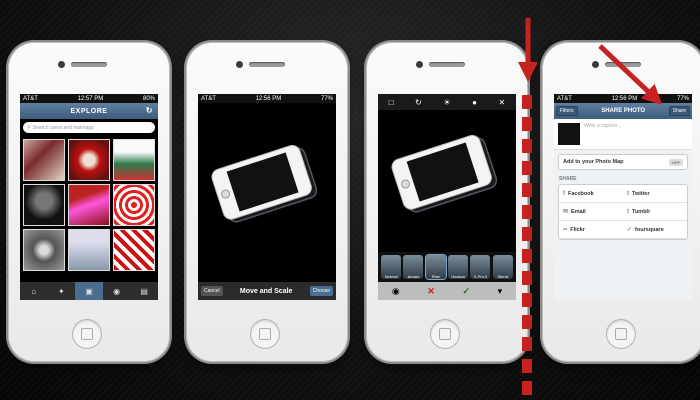 The width and height of the screenshot is (700, 400). I want to click on annotation-arrows, so click(590, 61).